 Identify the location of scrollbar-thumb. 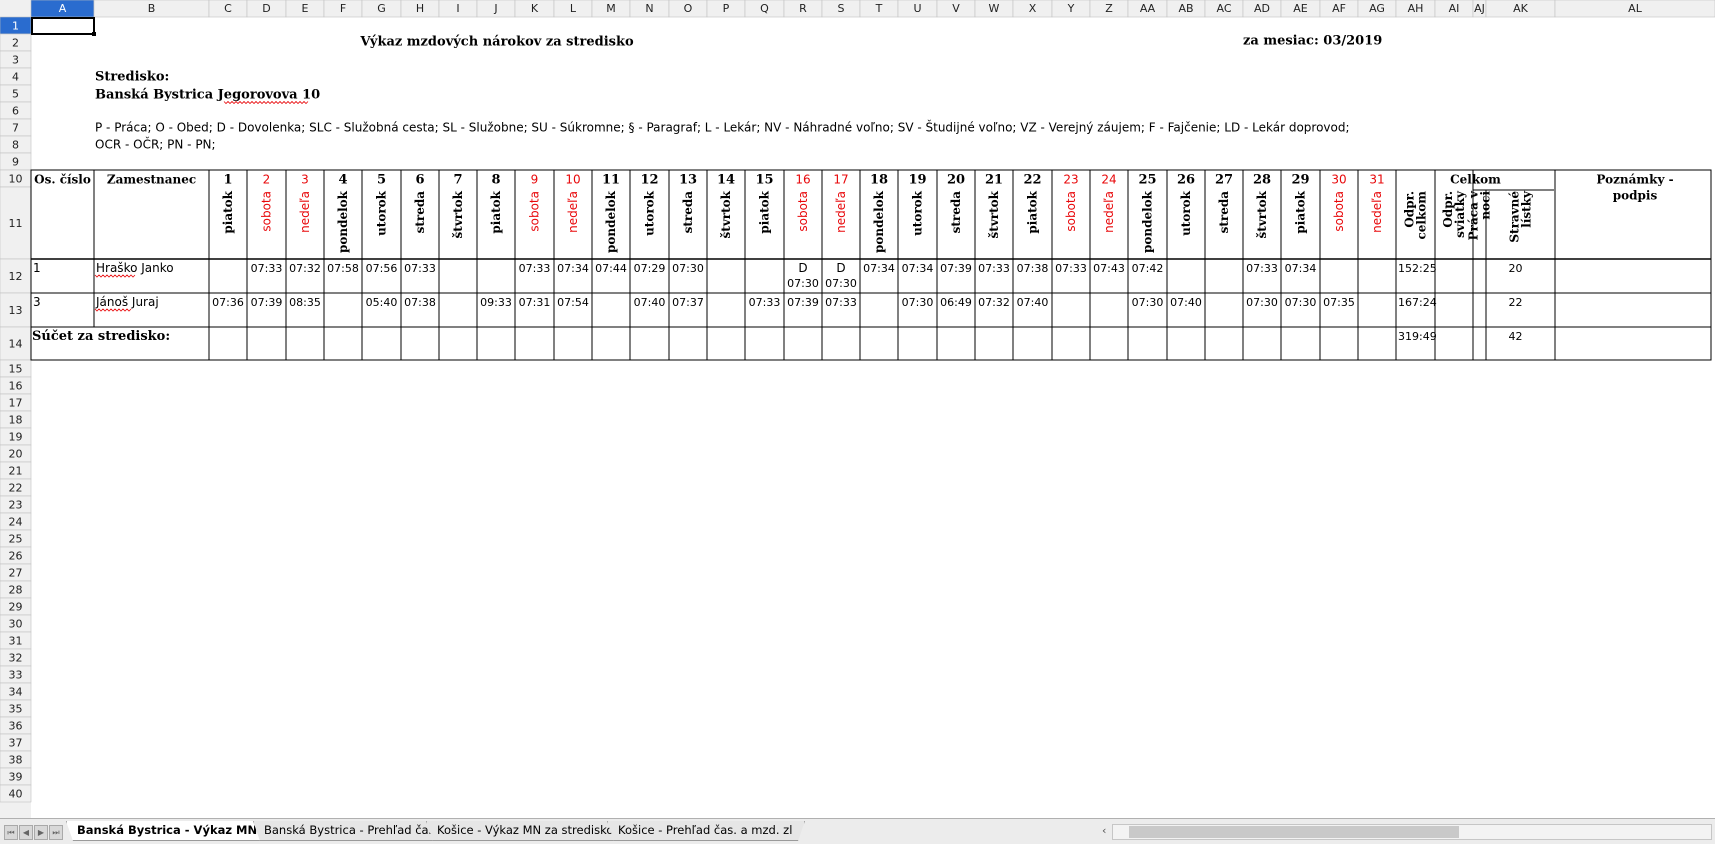
(1294, 832).